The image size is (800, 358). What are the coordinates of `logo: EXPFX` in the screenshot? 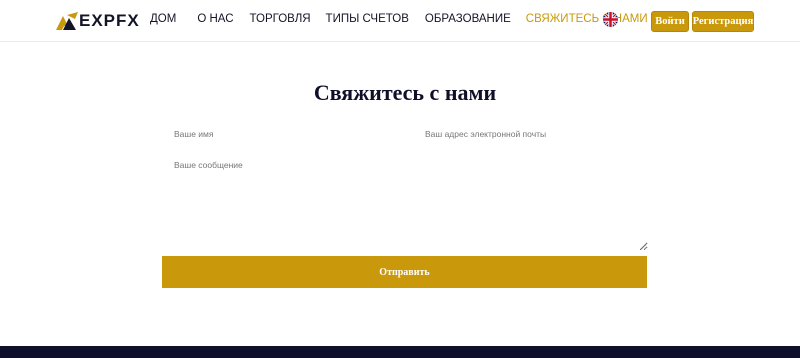 It's located at (98, 21).